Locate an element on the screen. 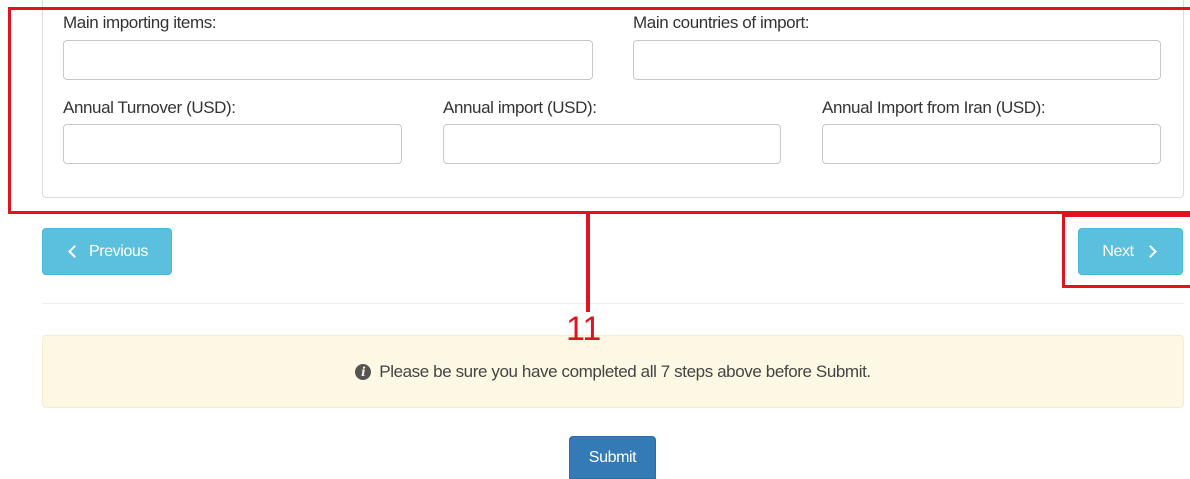  annual-import-input is located at coordinates (612, 144).